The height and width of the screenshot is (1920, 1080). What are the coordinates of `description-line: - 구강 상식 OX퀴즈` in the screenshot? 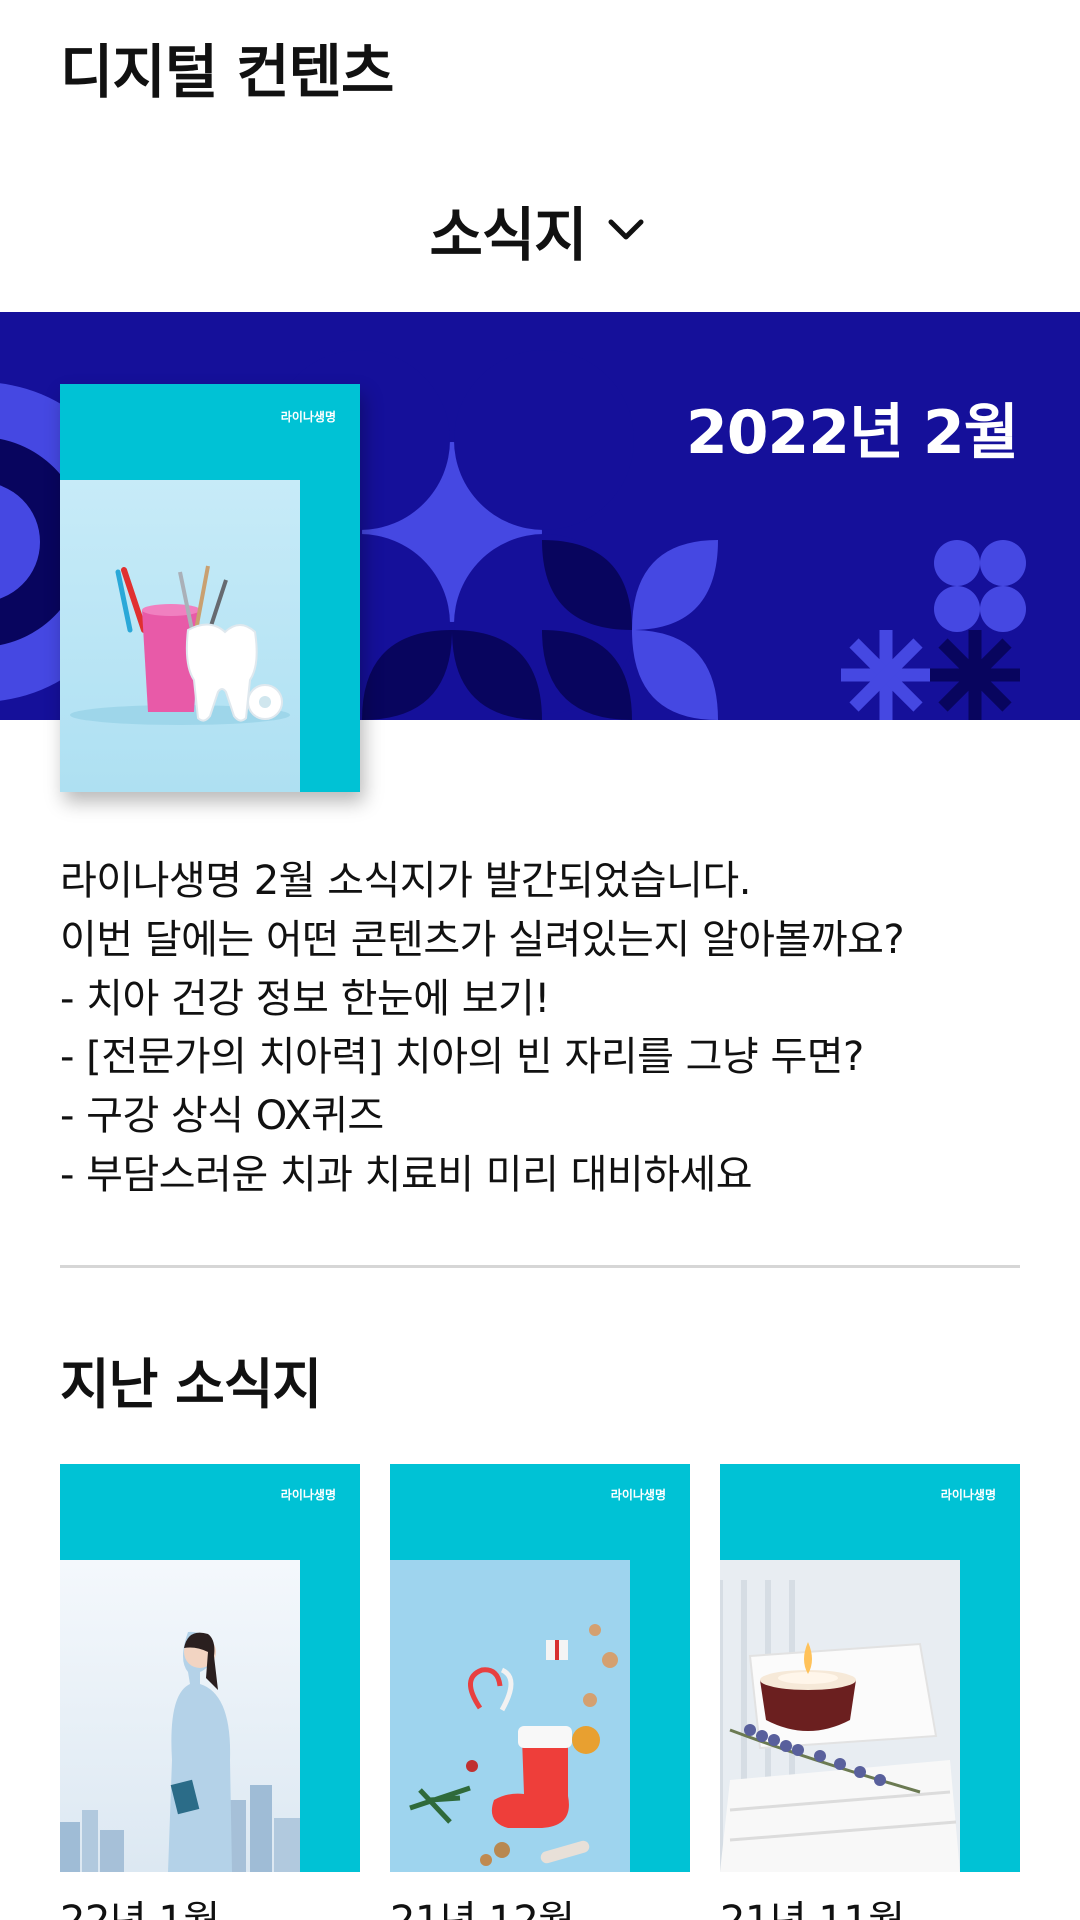 It's located at (222, 1116).